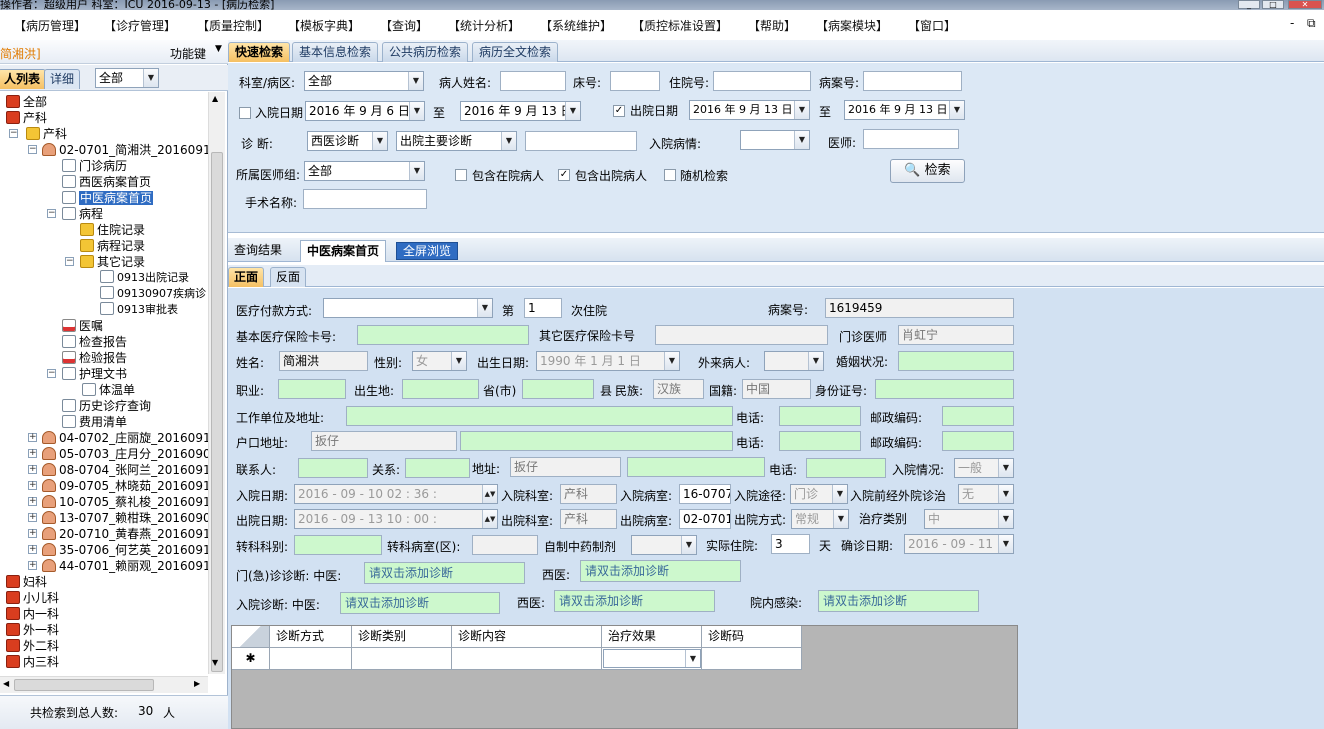 This screenshot has height=729, width=1324. What do you see at coordinates (108, 390) in the screenshot?
I see `tree-node-temperature: 体温单` at bounding box center [108, 390].